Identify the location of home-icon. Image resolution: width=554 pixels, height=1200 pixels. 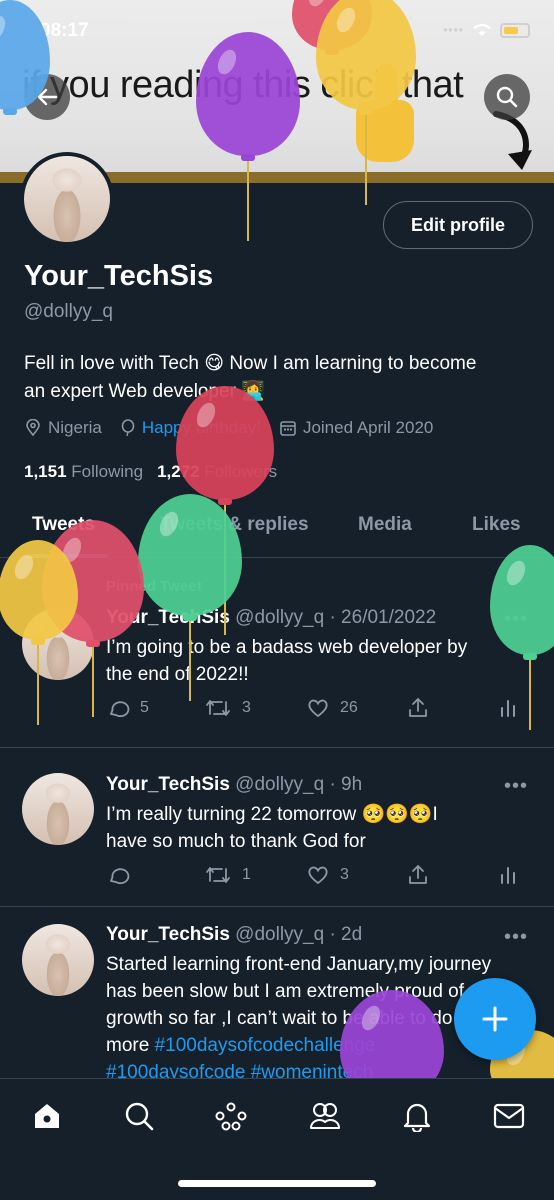
(47, 1116).